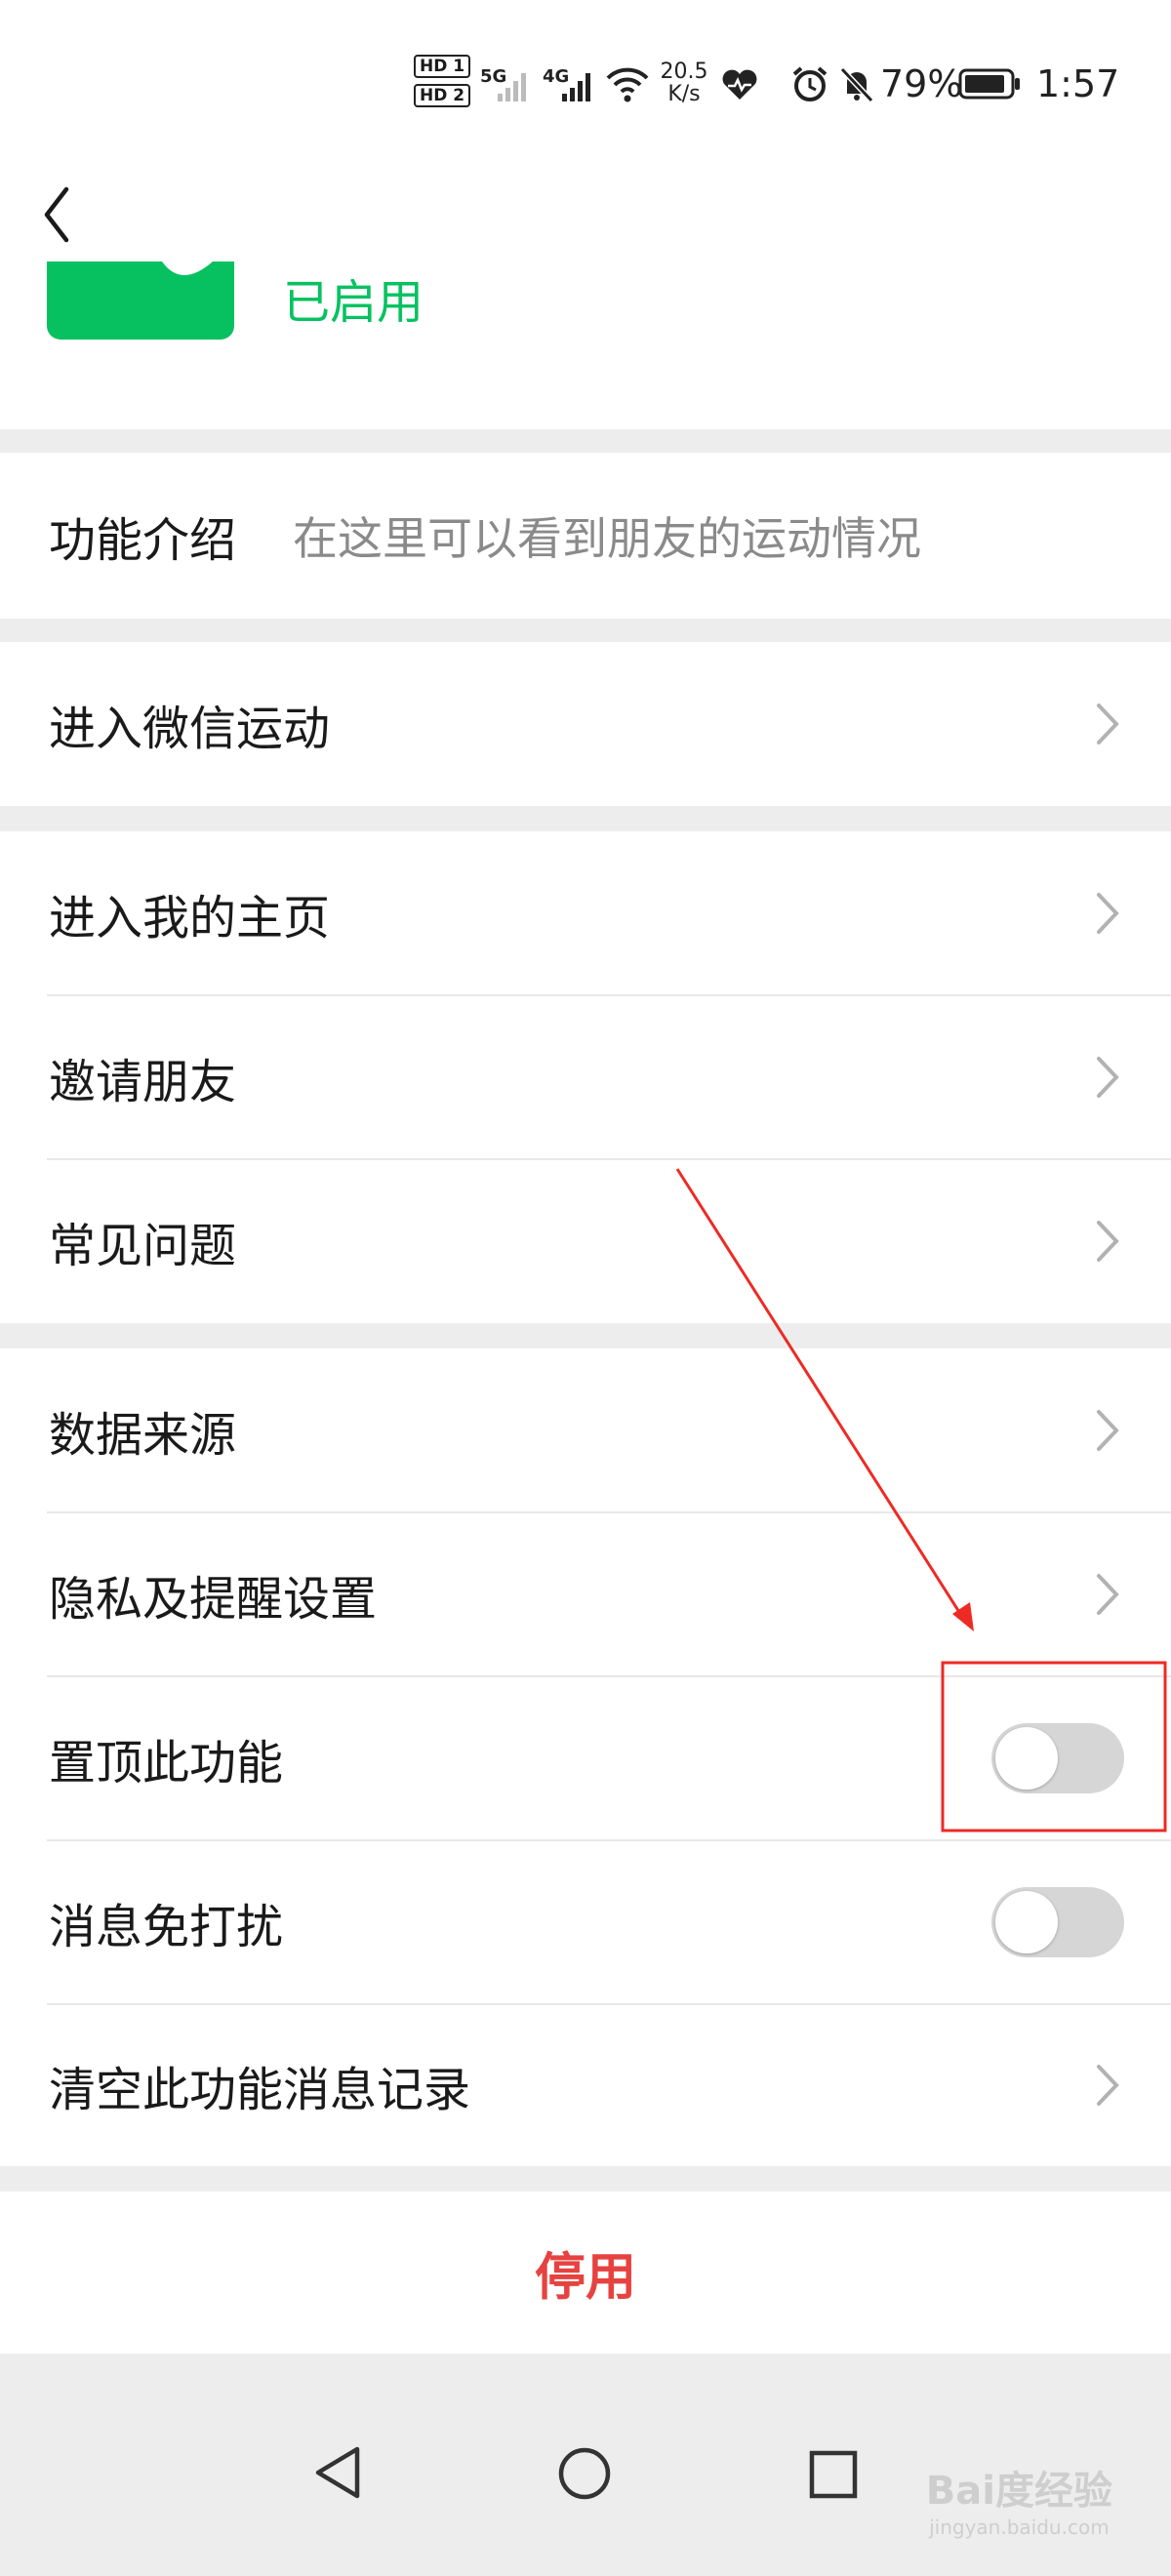 This screenshot has width=1171, height=2576. I want to click on speed-unit: K/s, so click(684, 94).